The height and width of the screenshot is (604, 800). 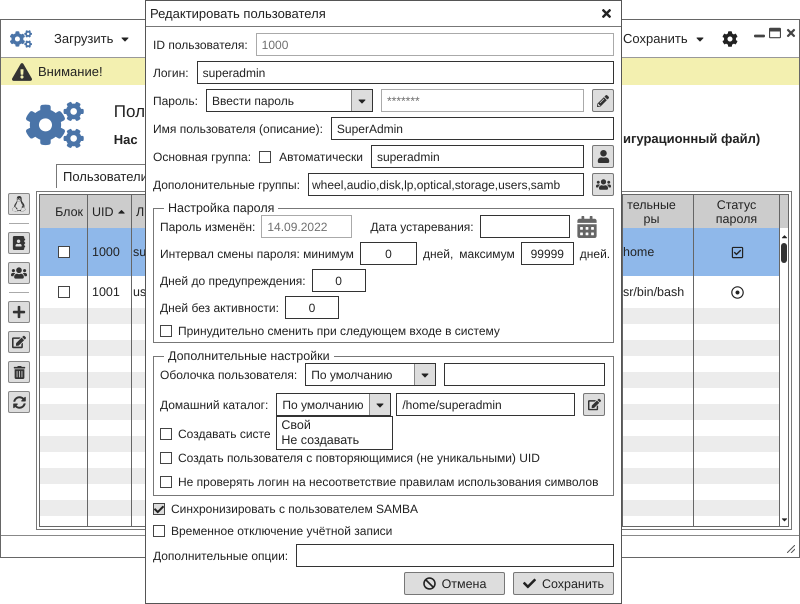 What do you see at coordinates (446, 184) in the screenshot?
I see `input-field: wheel,audio,disk,lp,optical,storage,users,samb` at bounding box center [446, 184].